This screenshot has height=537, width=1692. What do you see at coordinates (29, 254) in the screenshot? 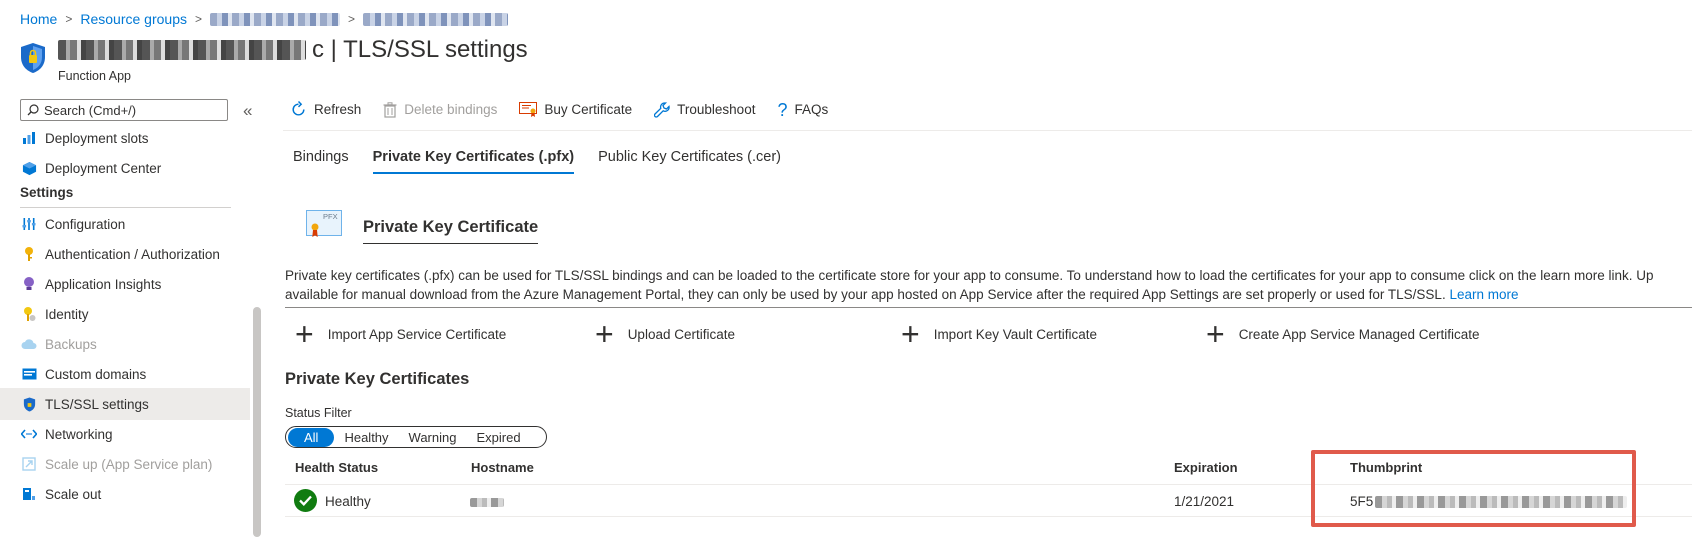
I see `key-icon` at bounding box center [29, 254].